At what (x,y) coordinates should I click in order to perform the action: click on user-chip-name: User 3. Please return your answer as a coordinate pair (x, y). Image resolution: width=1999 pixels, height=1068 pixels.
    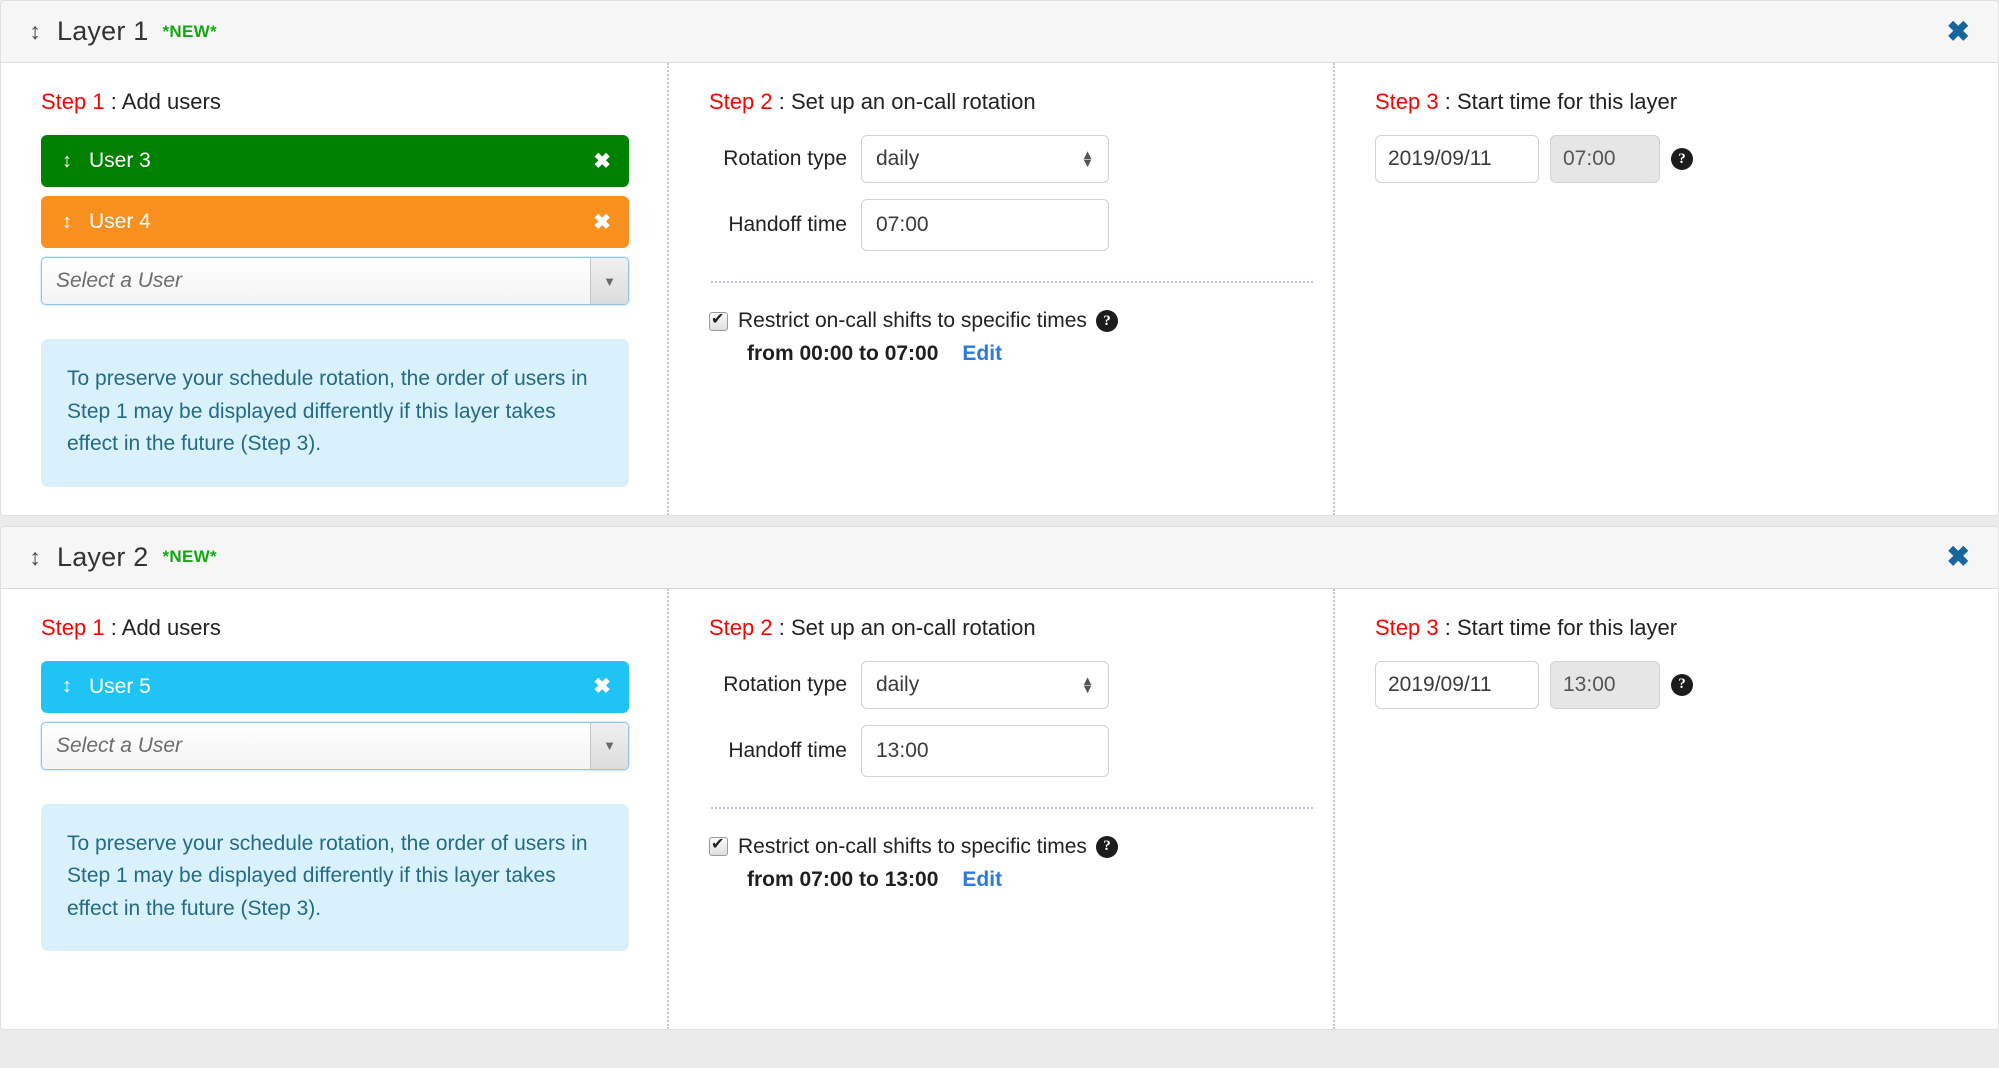
    Looking at the image, I should click on (120, 160).